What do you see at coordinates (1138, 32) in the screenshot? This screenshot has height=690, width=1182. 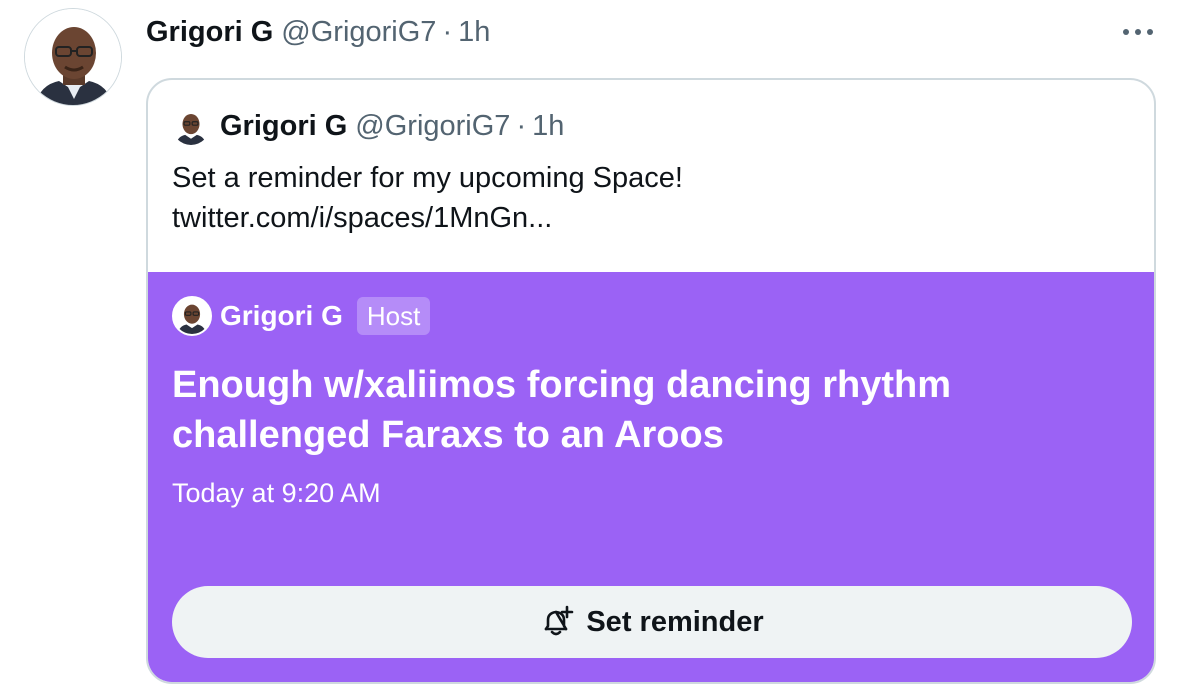 I see `more-icon` at bounding box center [1138, 32].